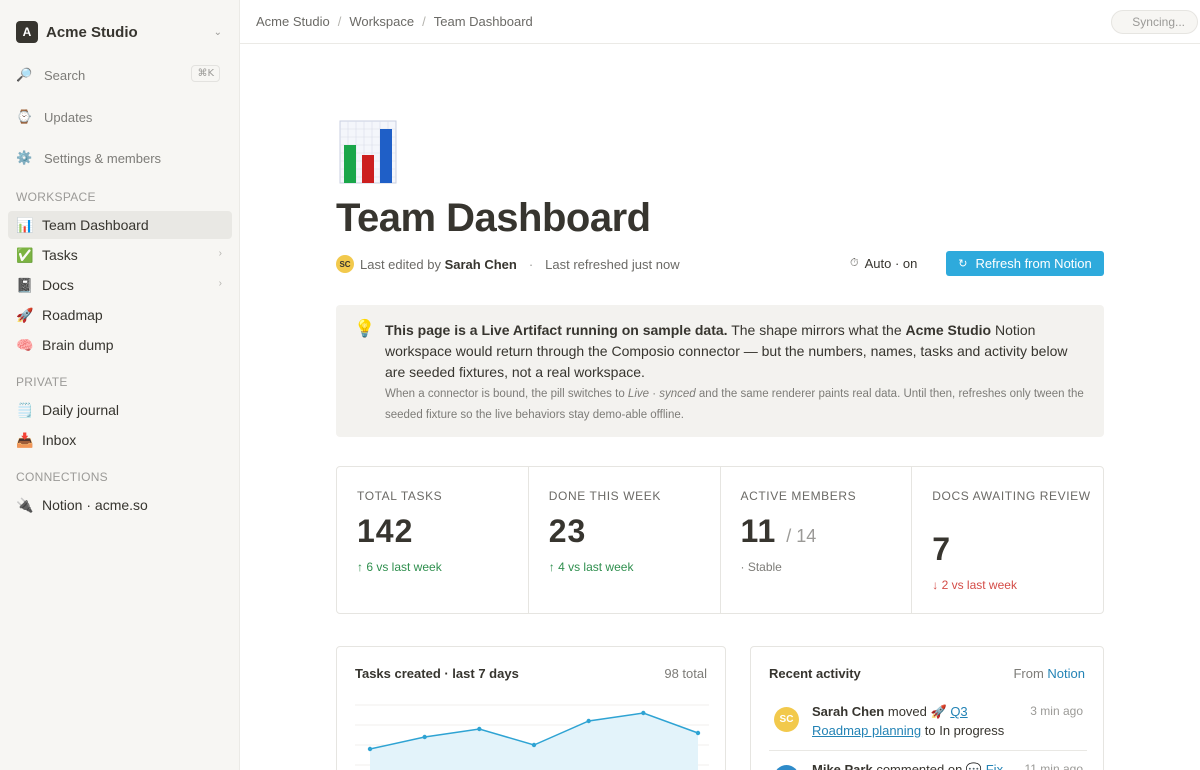 Image resolution: width=1200 pixels, height=770 pixels. What do you see at coordinates (677, 394) in the screenshot?
I see `callout-synced-term: synced` at bounding box center [677, 394].